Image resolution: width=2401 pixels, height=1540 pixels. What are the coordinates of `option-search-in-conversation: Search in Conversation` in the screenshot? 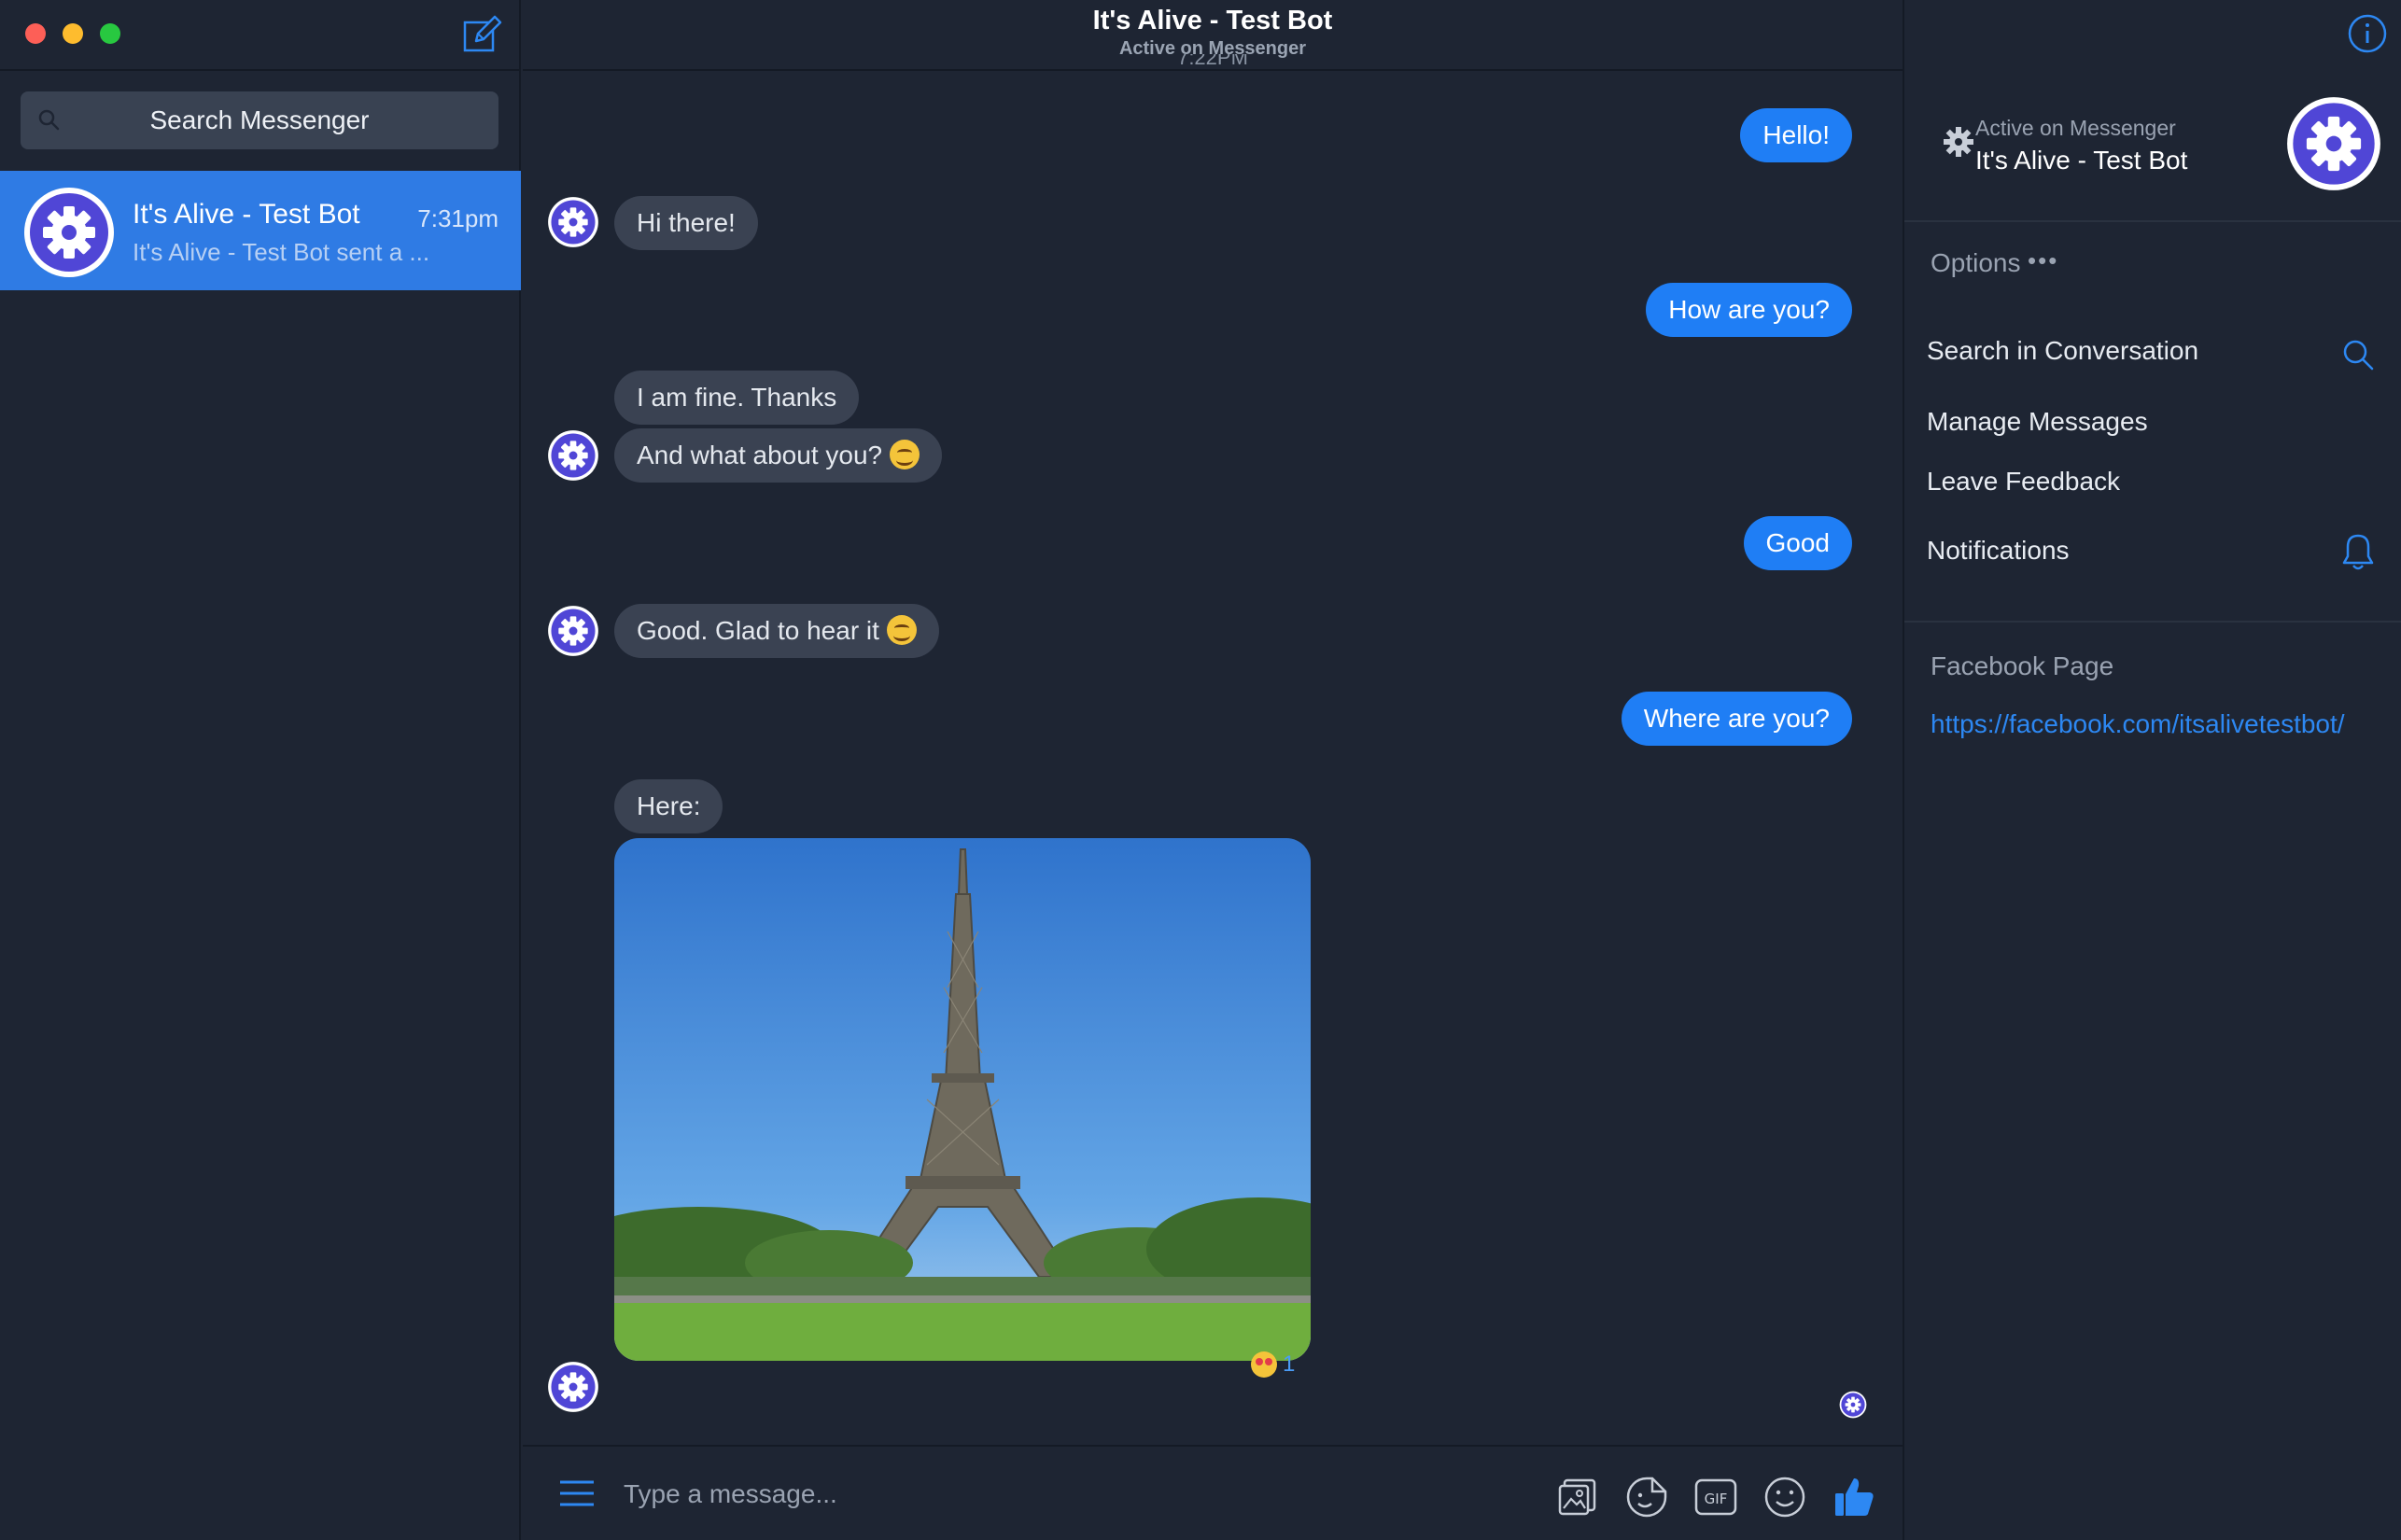 It's located at (2062, 351).